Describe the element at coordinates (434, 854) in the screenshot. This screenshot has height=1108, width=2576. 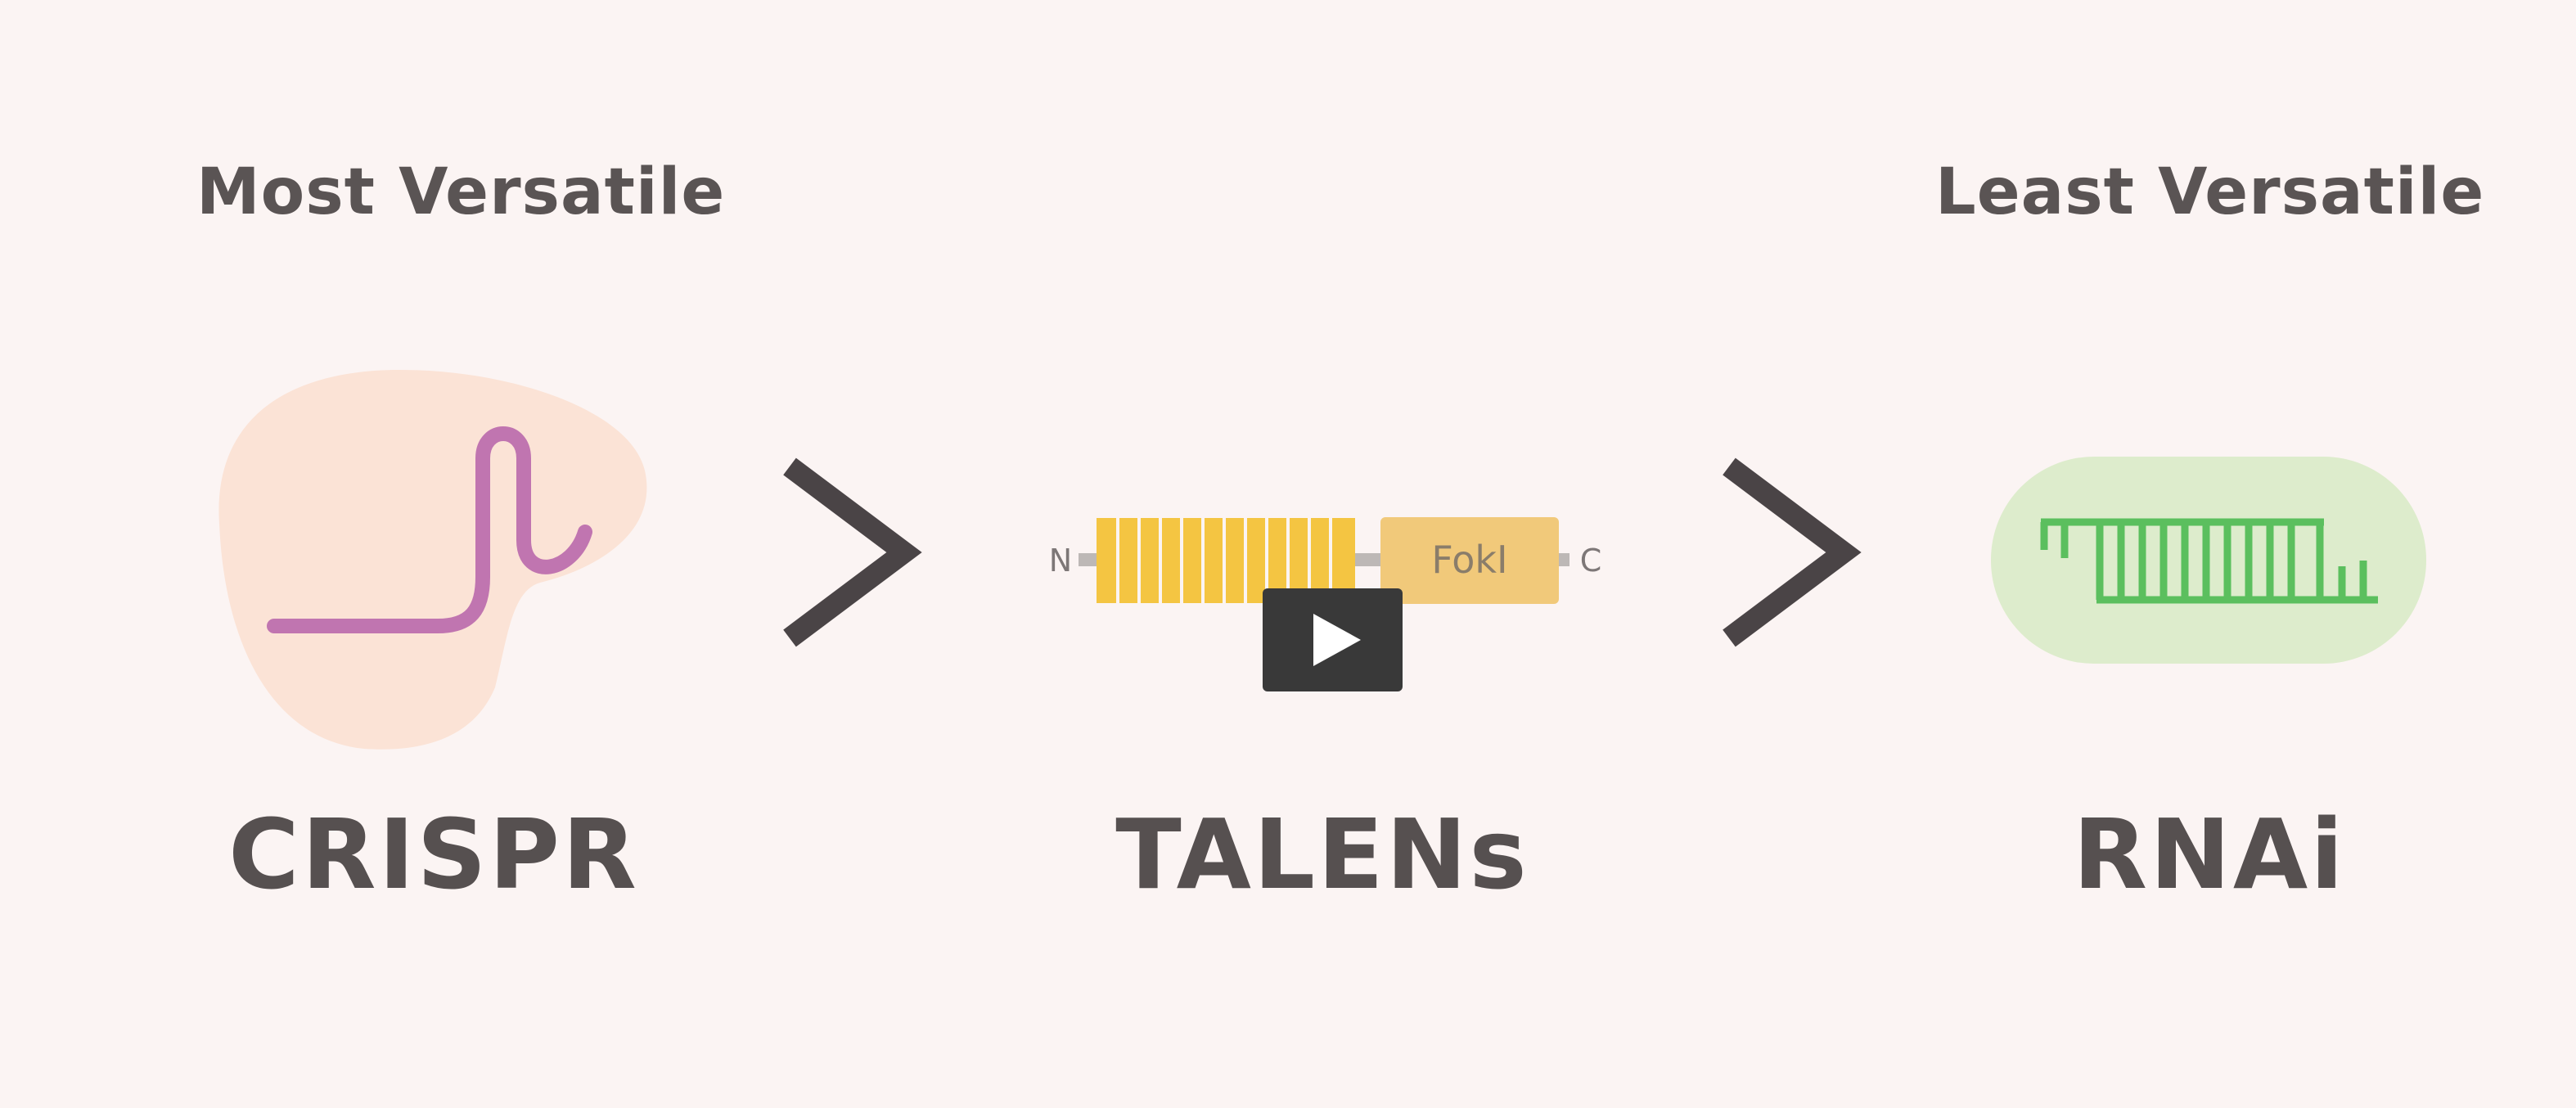
I see `crispr-label: CRISPR` at that location.